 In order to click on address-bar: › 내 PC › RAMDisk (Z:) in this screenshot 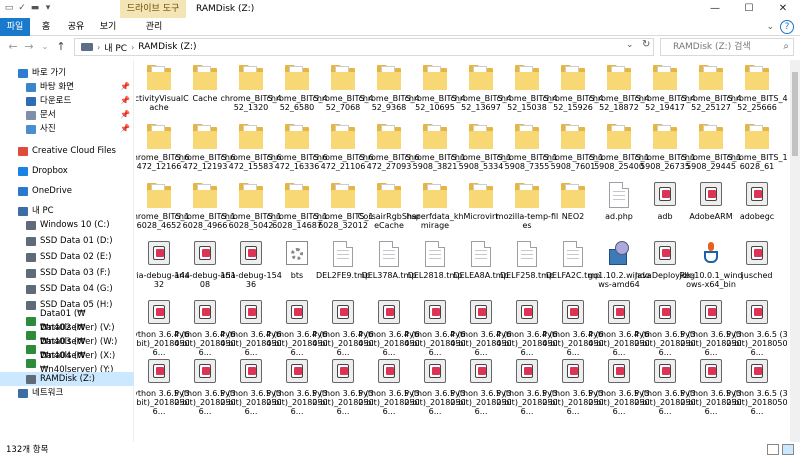, I will do `click(364, 47)`.